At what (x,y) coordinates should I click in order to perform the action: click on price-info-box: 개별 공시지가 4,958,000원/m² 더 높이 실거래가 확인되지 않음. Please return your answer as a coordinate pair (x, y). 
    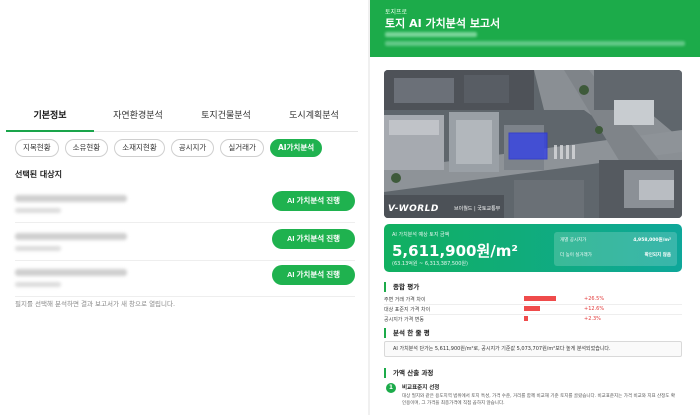
    Looking at the image, I should click on (615, 249).